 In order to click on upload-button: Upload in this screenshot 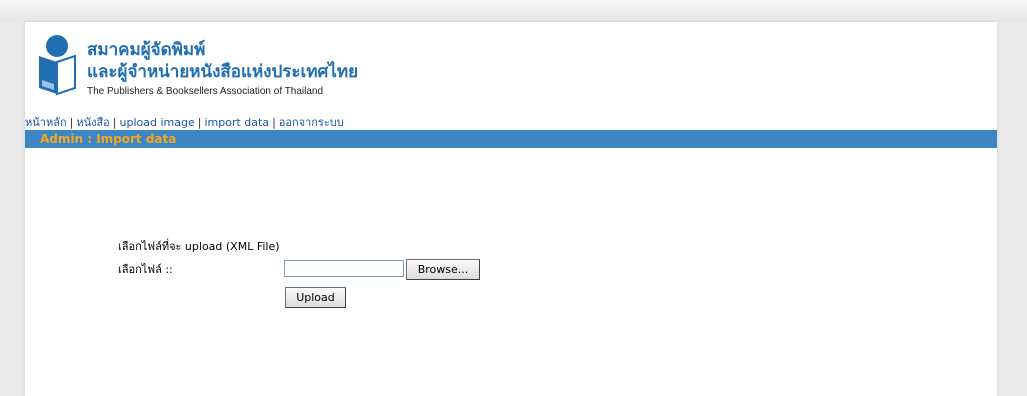, I will do `click(315, 297)`.